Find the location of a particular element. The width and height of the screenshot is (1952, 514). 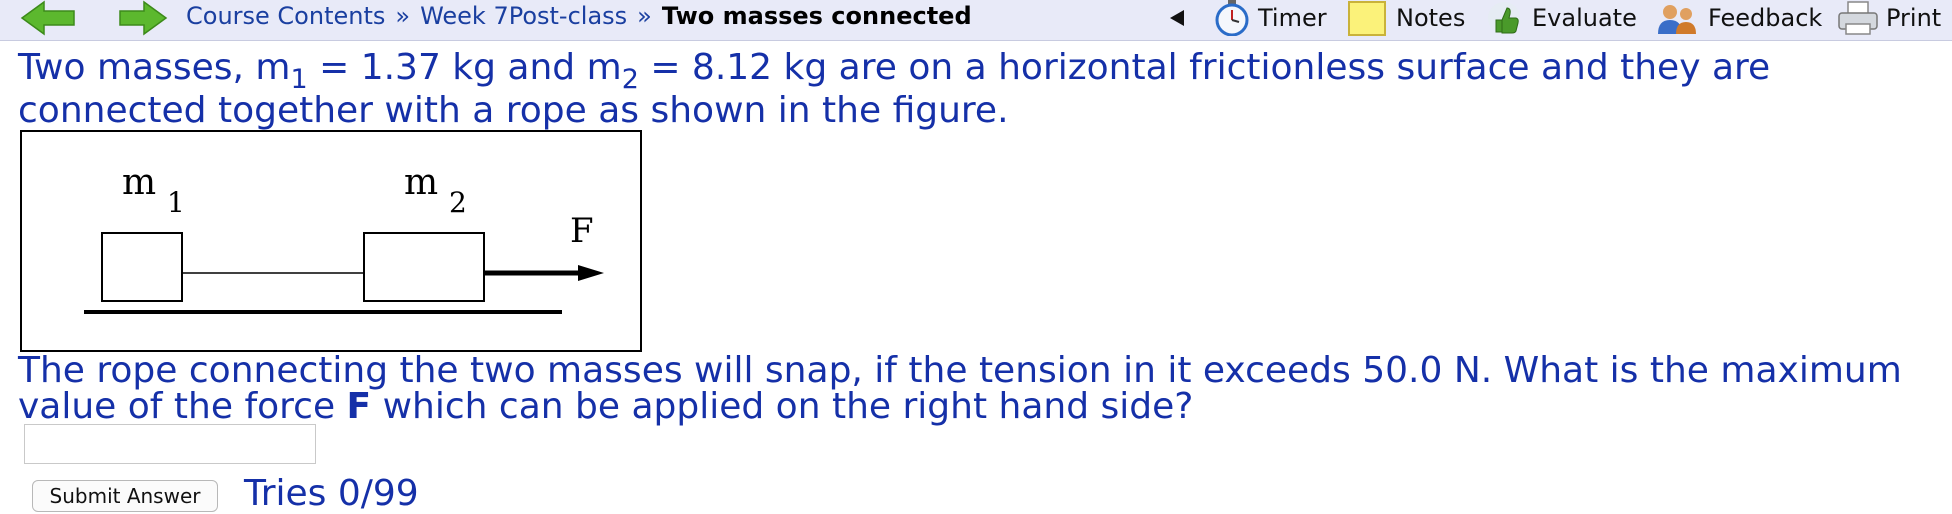

printer-icon is located at coordinates (1858, 18).